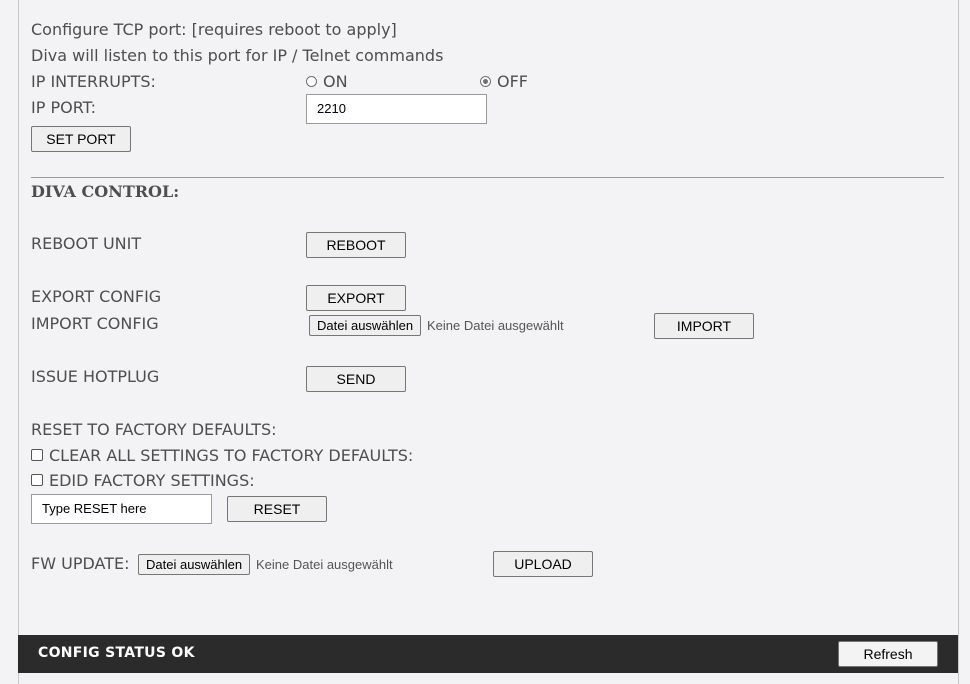  I want to click on fw-file-status: Keine Datei ausgewählt, so click(324, 564).